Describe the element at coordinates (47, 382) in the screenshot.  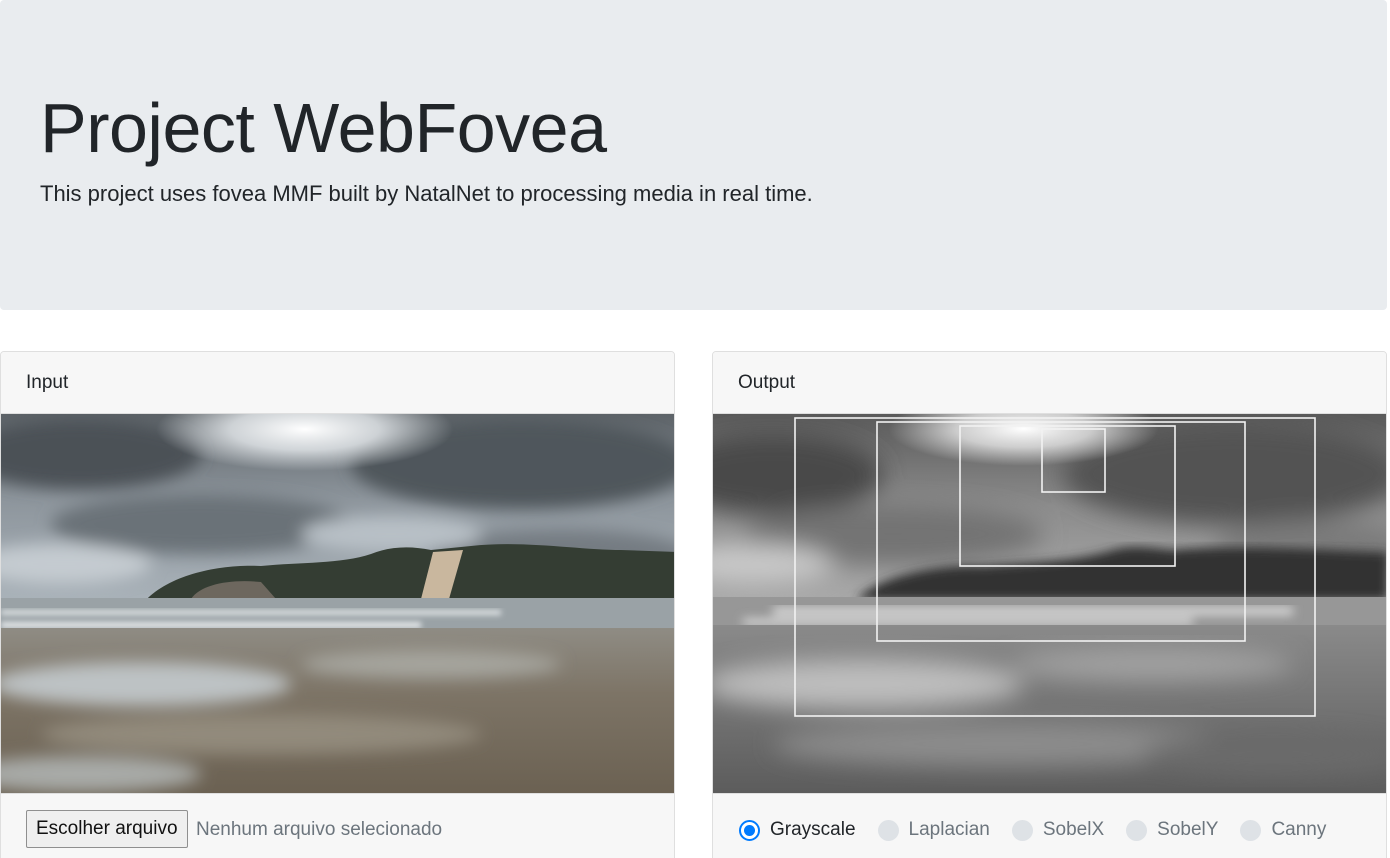
I see `input-card-title: Input` at that location.